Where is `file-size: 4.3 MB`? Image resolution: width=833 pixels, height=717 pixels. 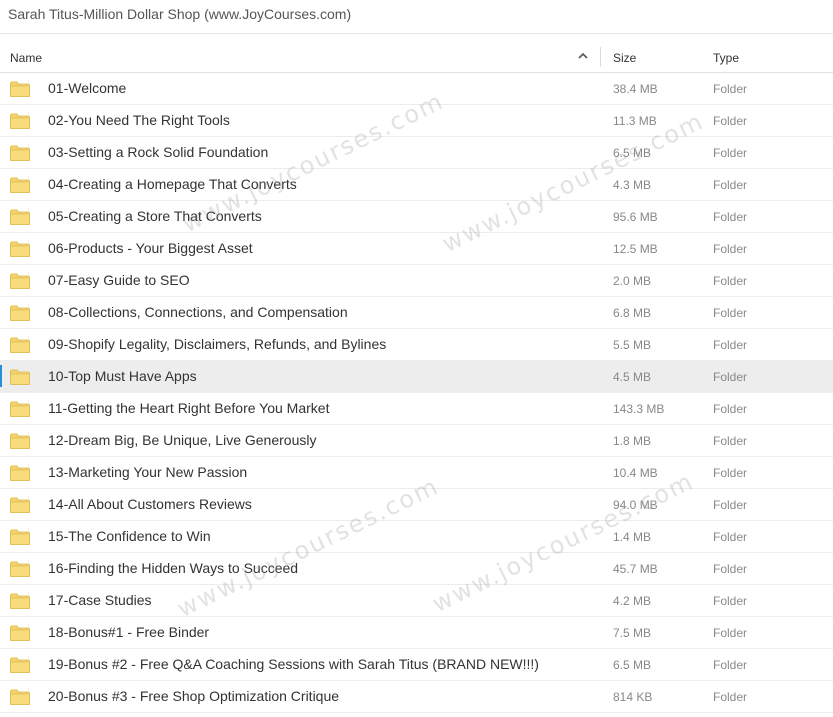 file-size: 4.3 MB is located at coordinates (632, 185).